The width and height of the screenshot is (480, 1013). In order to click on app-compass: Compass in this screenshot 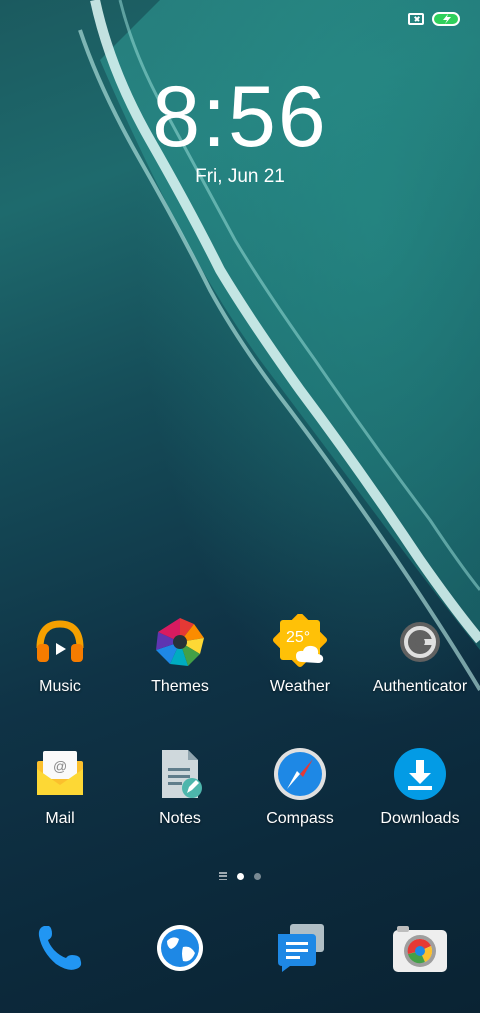, I will do `click(300, 787)`.